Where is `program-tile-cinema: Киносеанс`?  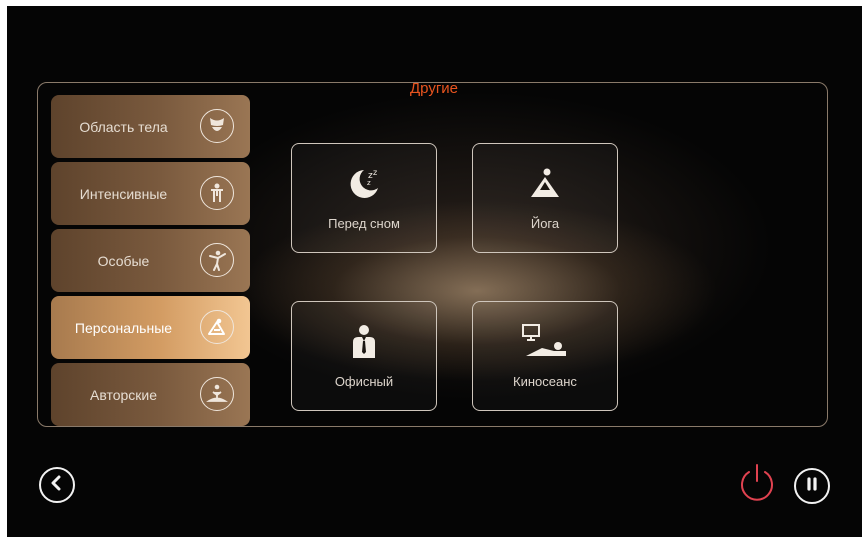 program-tile-cinema: Киносеанс is located at coordinates (545, 356).